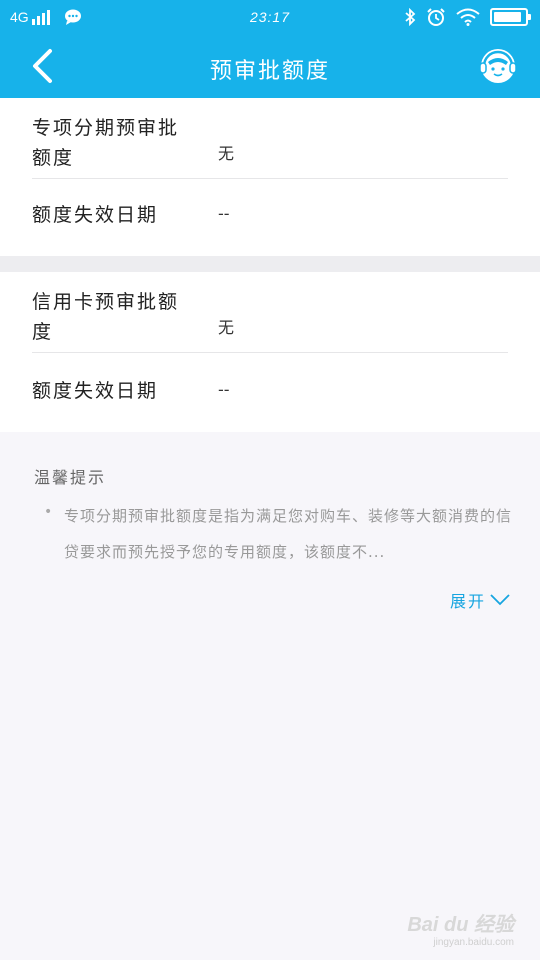  Describe the element at coordinates (226, 153) in the screenshot. I see `special-installment-value: 无` at that location.